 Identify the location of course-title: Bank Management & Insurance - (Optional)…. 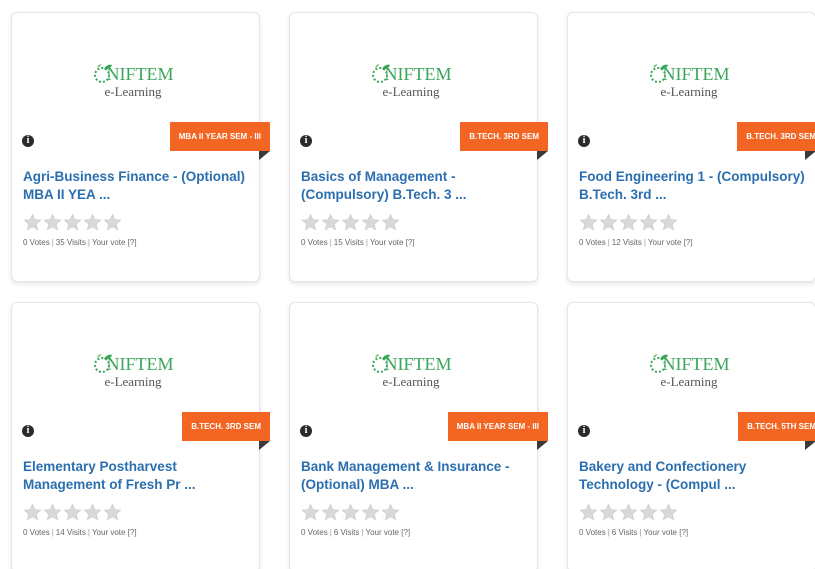
(417, 476).